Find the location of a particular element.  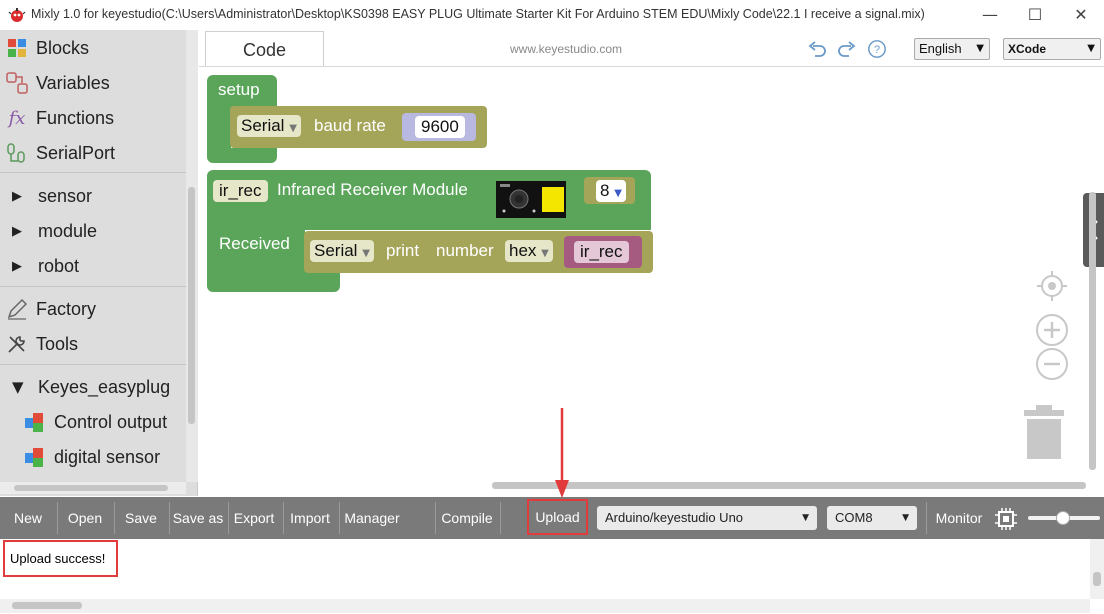

code-mode-select: XCode ▼ is located at coordinates (1052, 49).